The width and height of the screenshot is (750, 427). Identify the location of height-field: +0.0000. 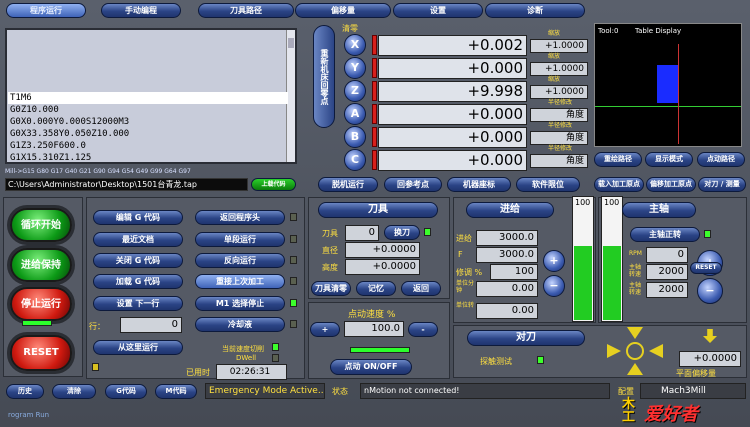
(382, 267).